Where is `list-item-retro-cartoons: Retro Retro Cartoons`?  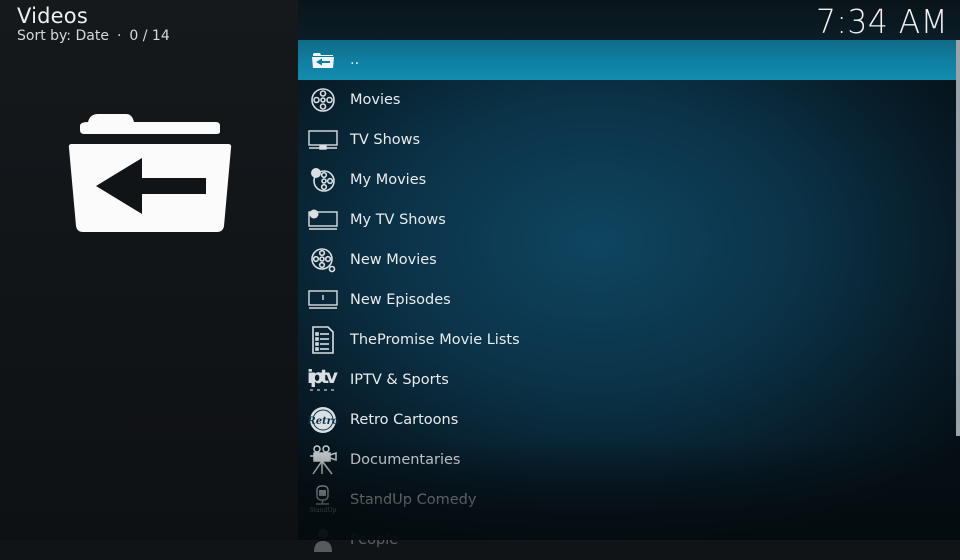 list-item-retro-cartoons: Retro Retro Cartoons is located at coordinates (627, 420).